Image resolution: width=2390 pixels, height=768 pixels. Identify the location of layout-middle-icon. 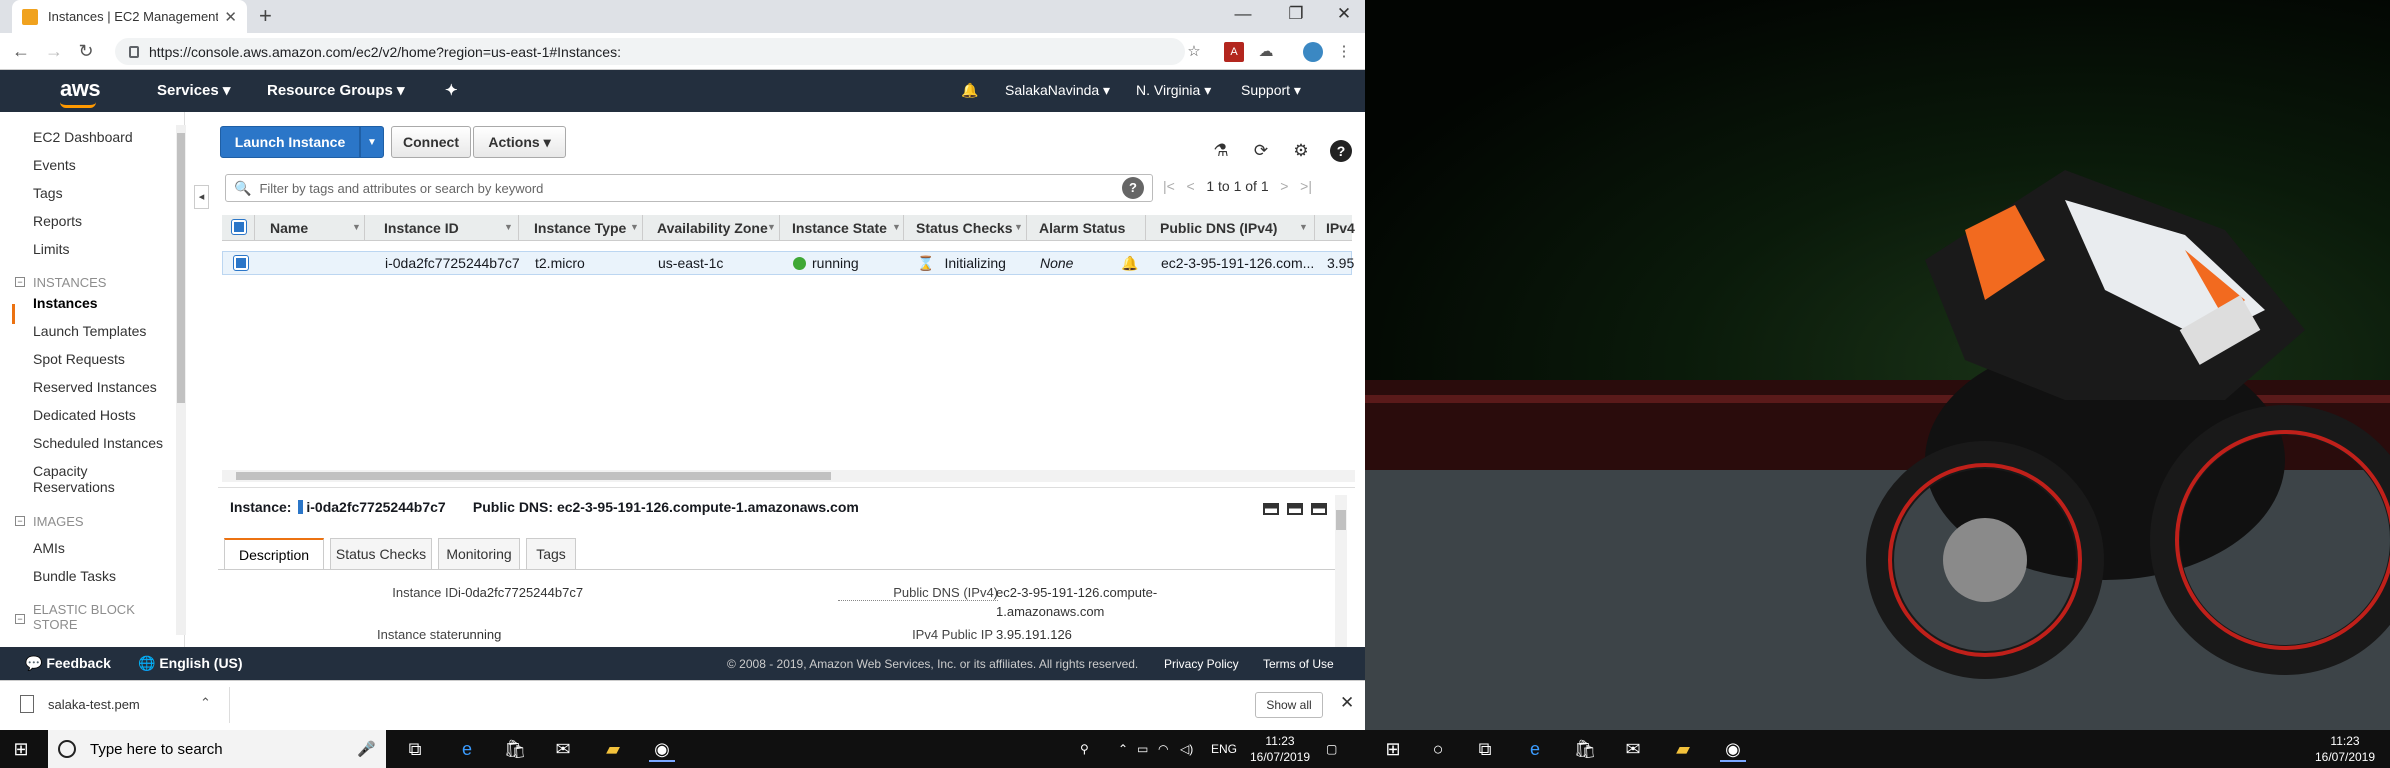
(1295, 509).